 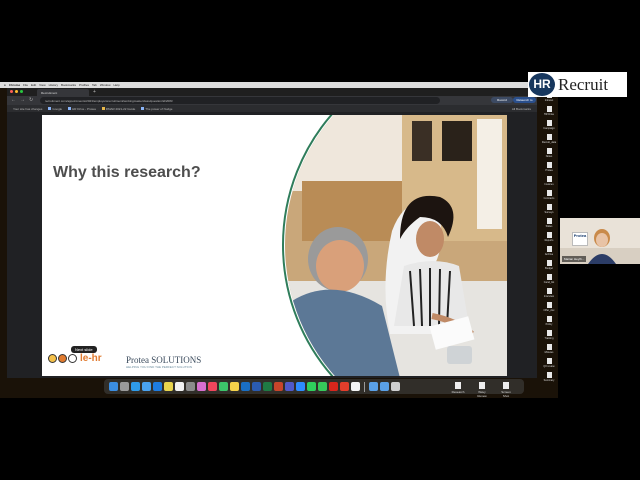 I want to click on menu-window: Window, so click(x=105, y=85).